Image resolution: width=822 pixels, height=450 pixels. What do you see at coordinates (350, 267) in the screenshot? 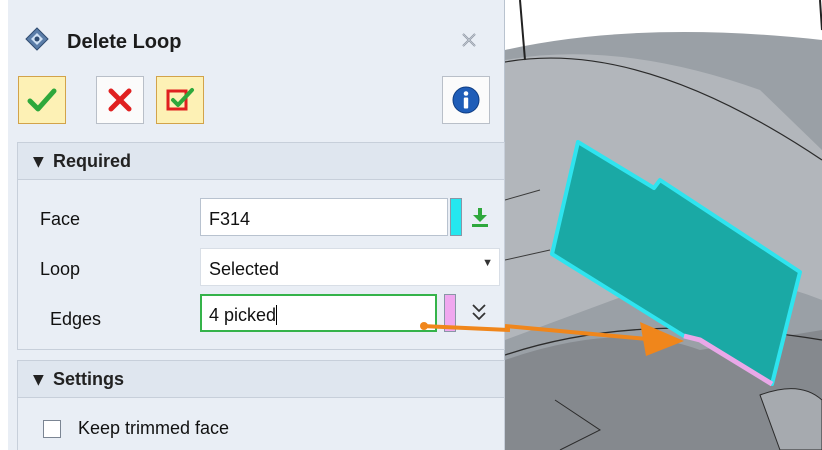
I see `loop-dropdown: Selected ▼` at bounding box center [350, 267].